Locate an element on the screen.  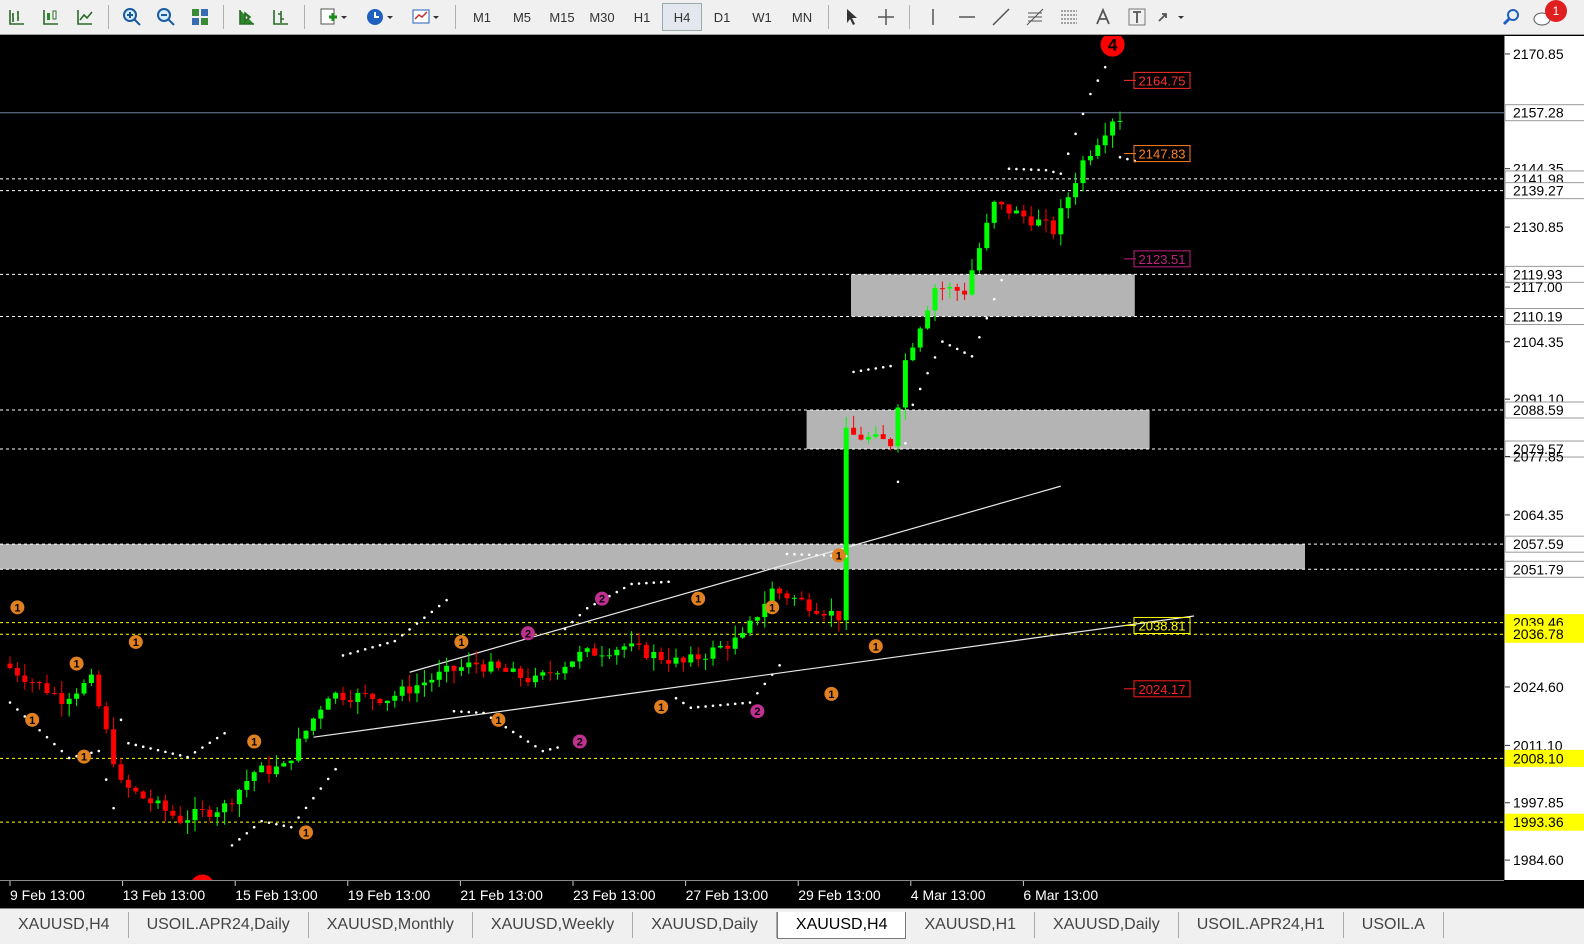
price-axis-label: 2157.28 is located at coordinates (1538, 113).